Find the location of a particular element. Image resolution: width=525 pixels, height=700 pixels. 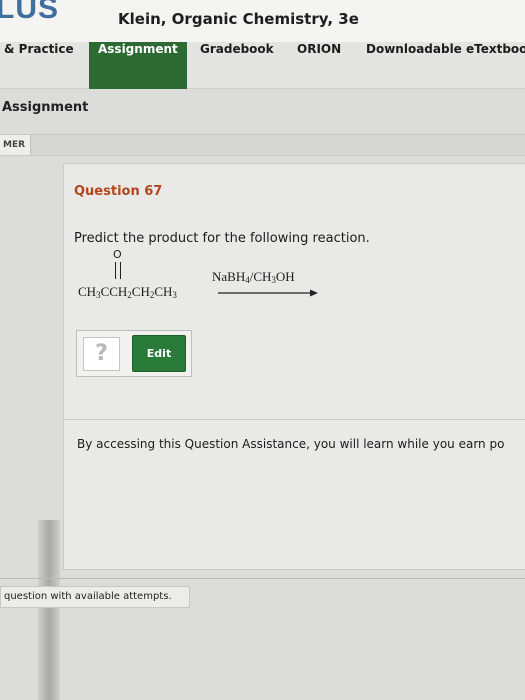

footer-divider is located at coordinates (262, 578).